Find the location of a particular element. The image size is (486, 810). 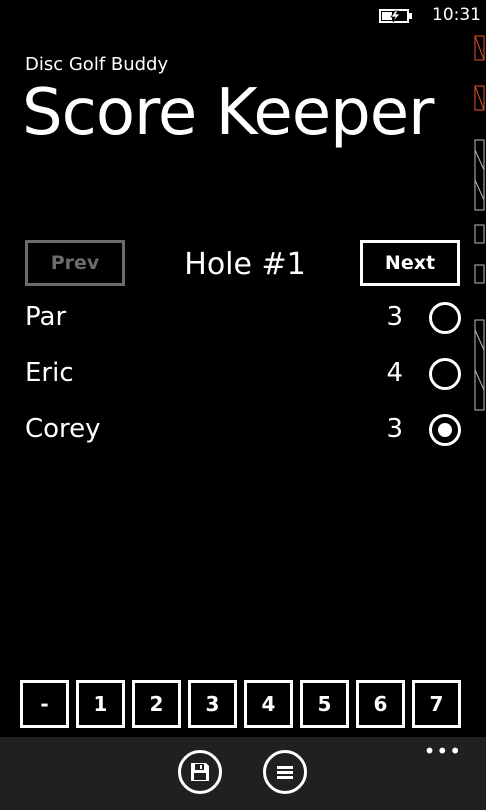

score-button-3: 3 is located at coordinates (212, 704).